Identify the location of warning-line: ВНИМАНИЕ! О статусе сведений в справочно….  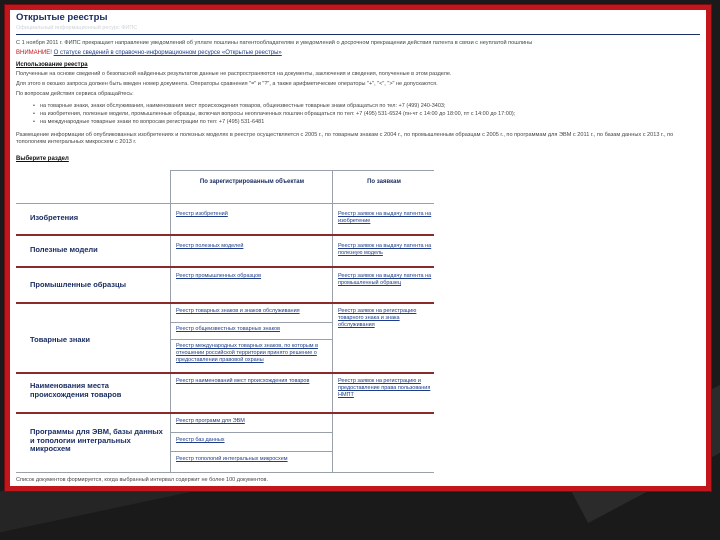
(149, 54).